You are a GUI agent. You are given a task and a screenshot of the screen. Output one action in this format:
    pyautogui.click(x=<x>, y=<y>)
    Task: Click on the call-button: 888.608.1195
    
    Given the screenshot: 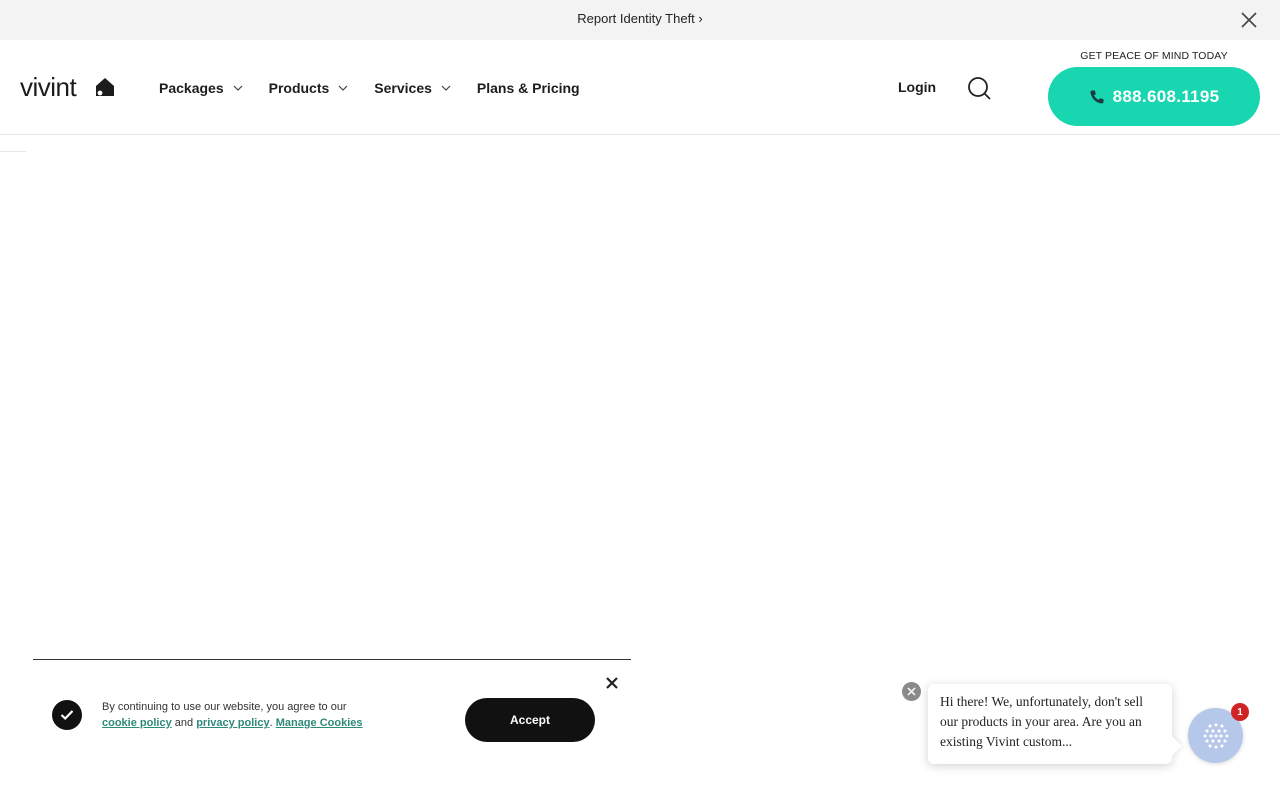 What is the action you would take?
    pyautogui.click(x=1154, y=96)
    